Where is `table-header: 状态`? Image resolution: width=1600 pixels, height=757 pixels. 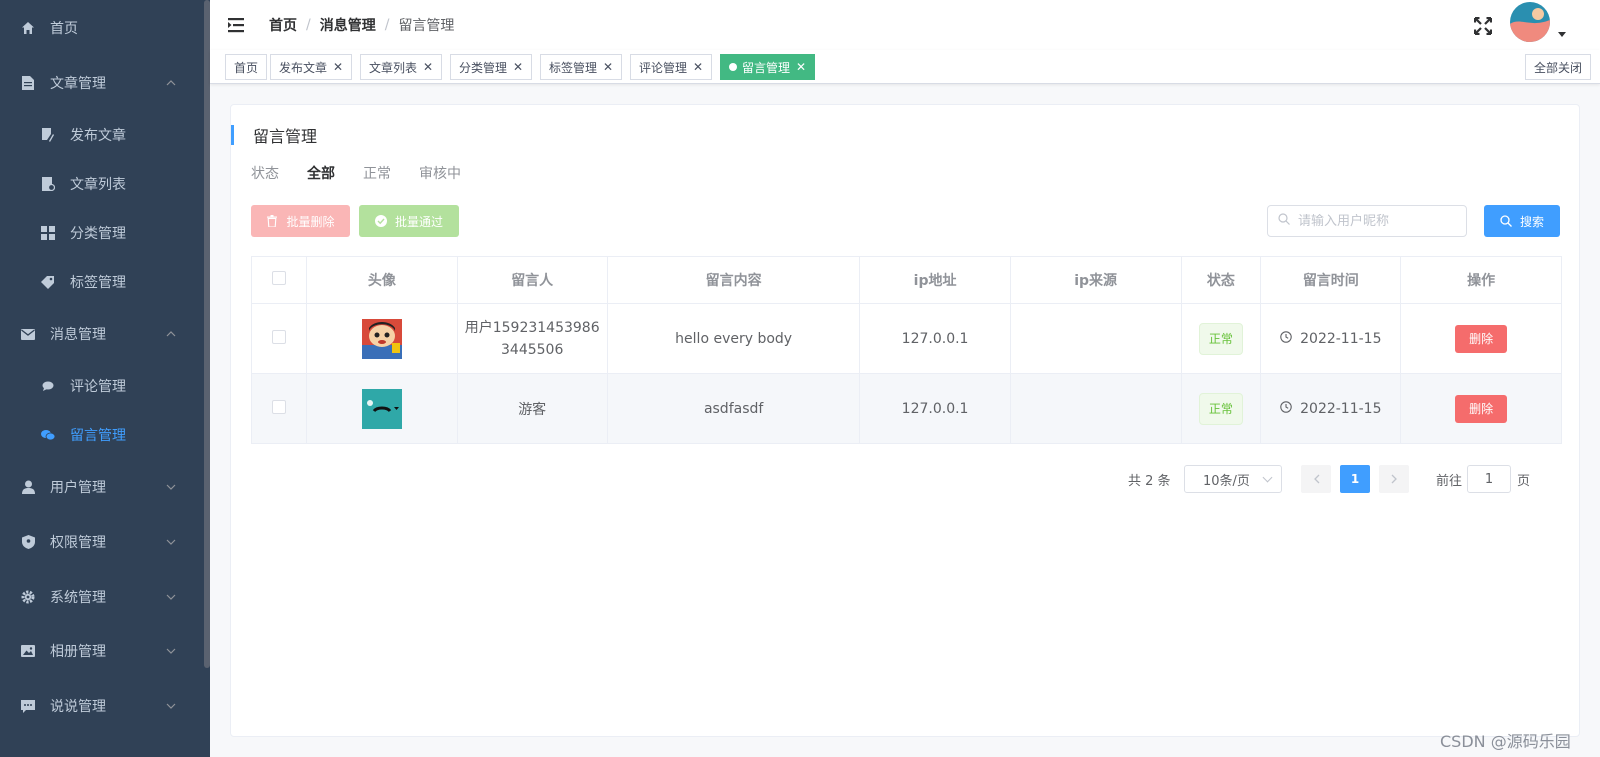
table-header: 状态 is located at coordinates (1221, 280).